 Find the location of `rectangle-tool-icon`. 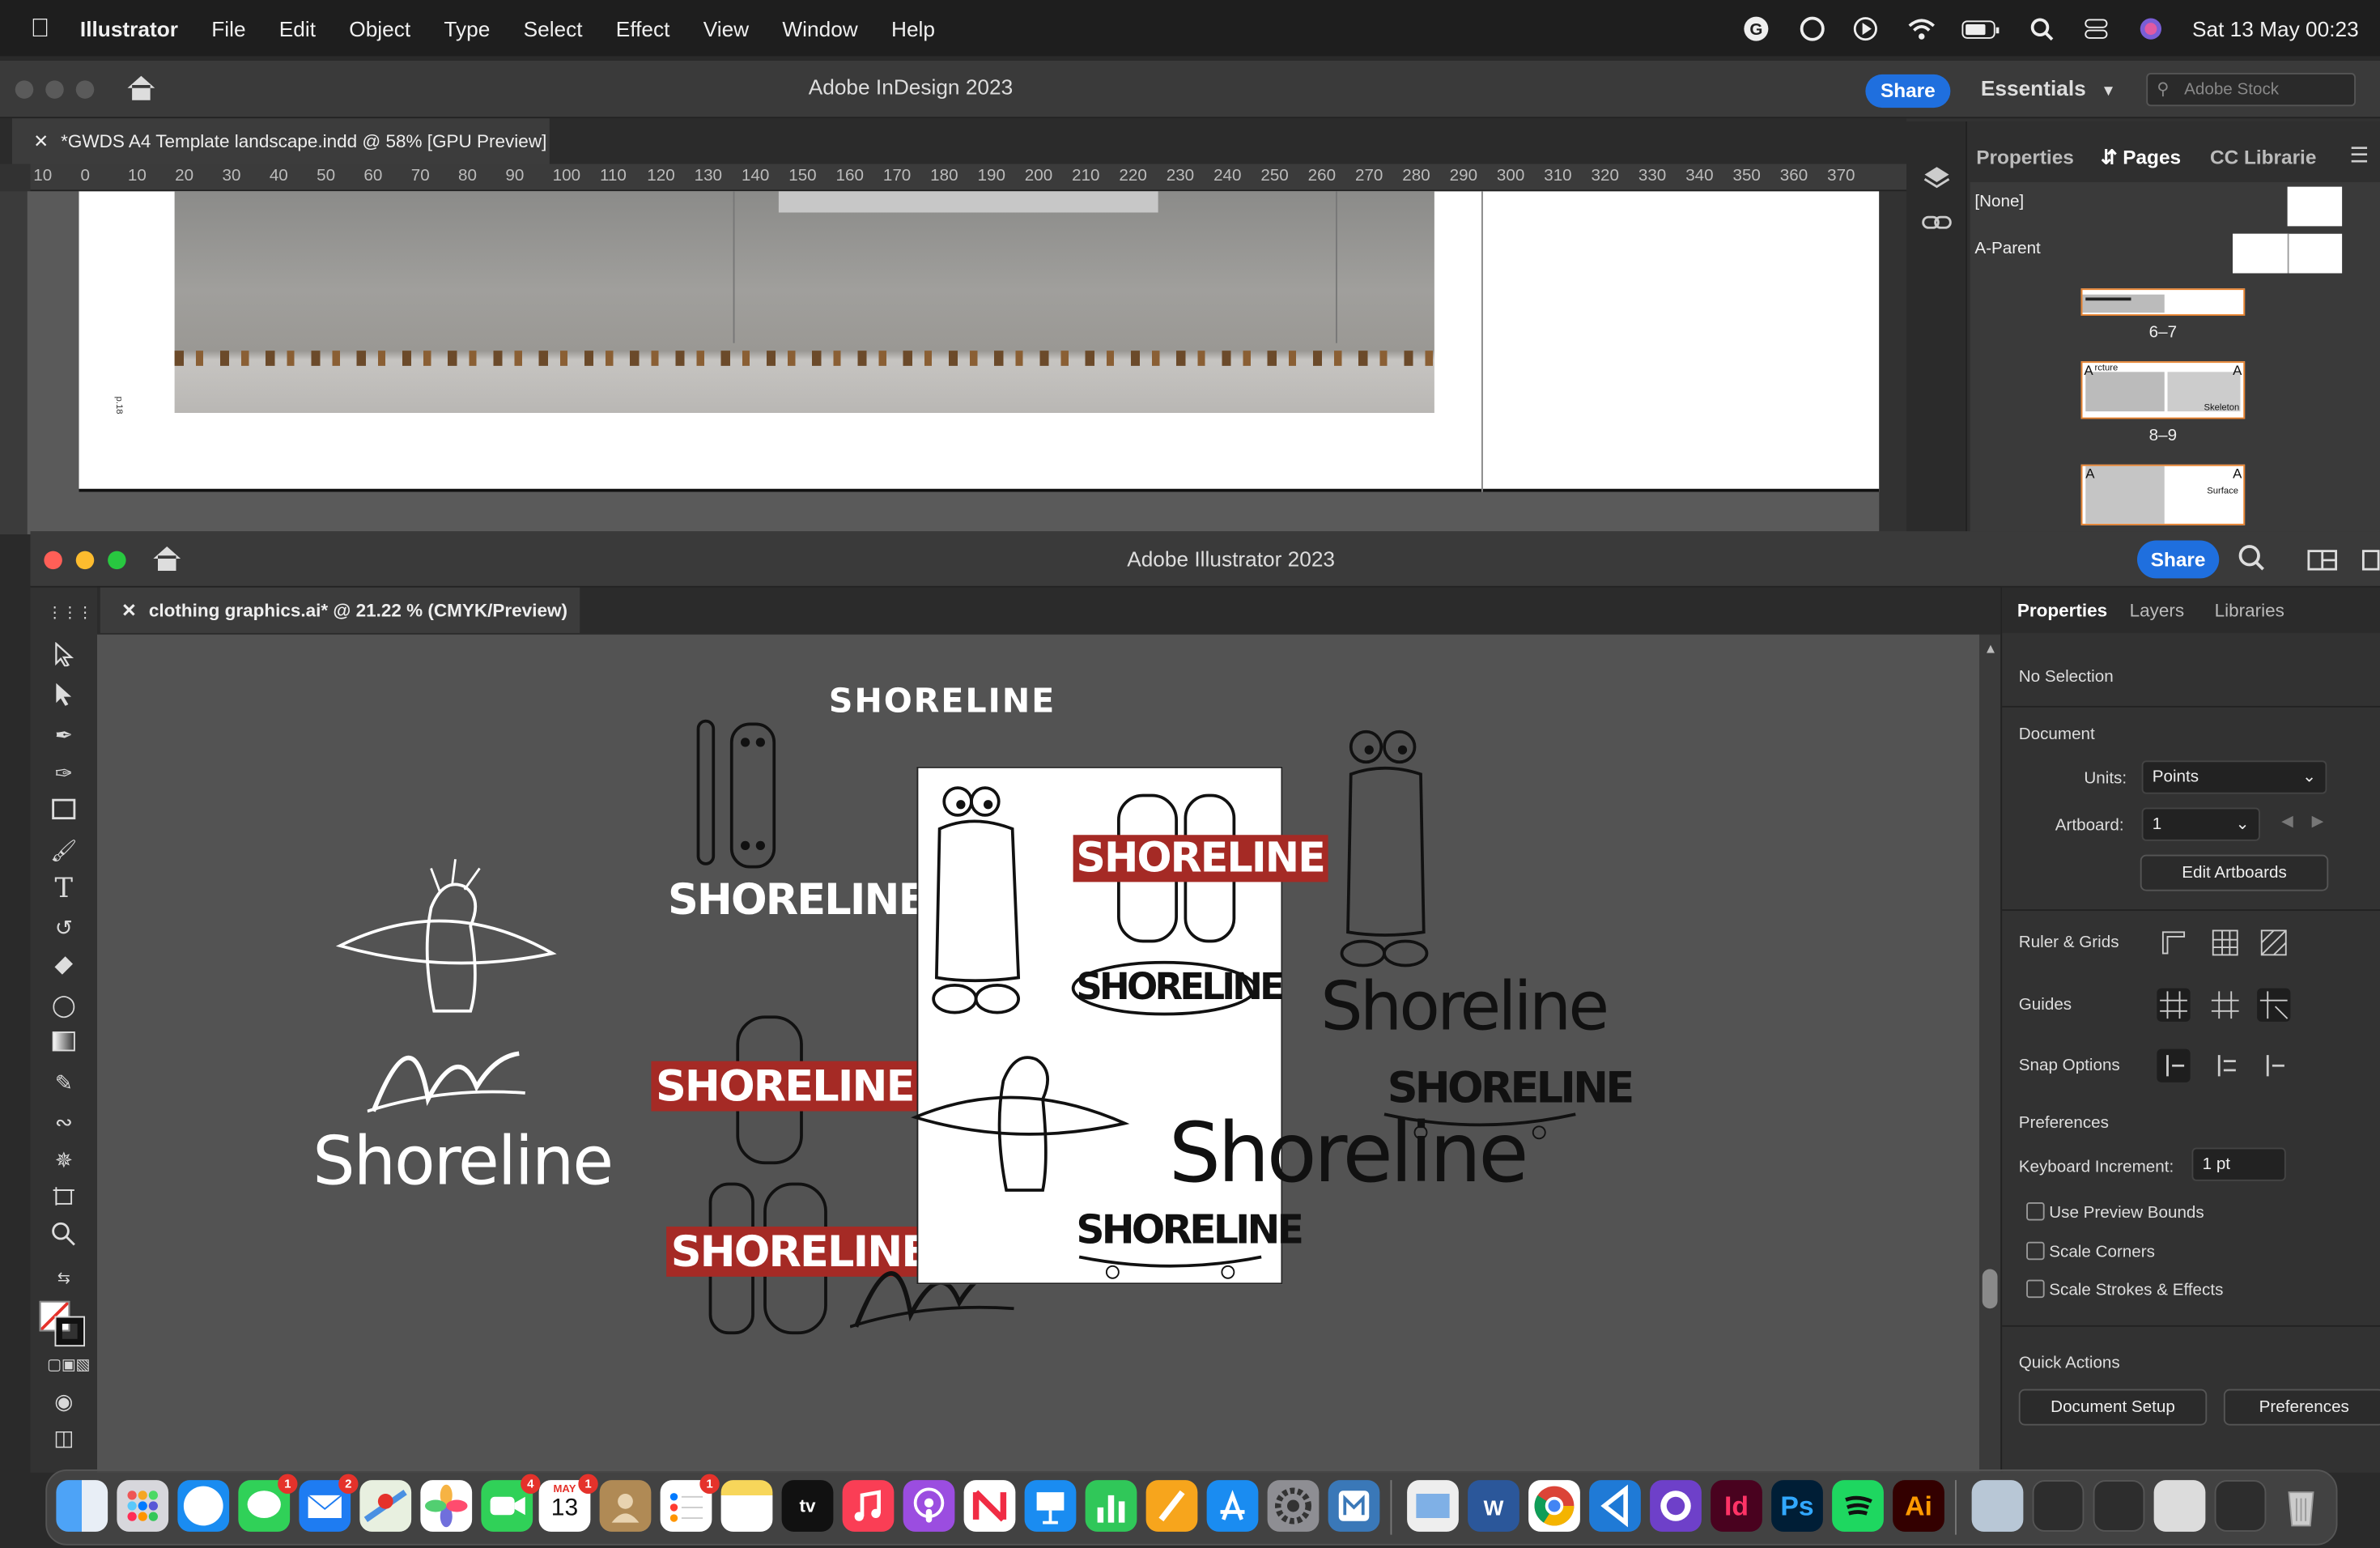

rectangle-tool-icon is located at coordinates (63, 812).